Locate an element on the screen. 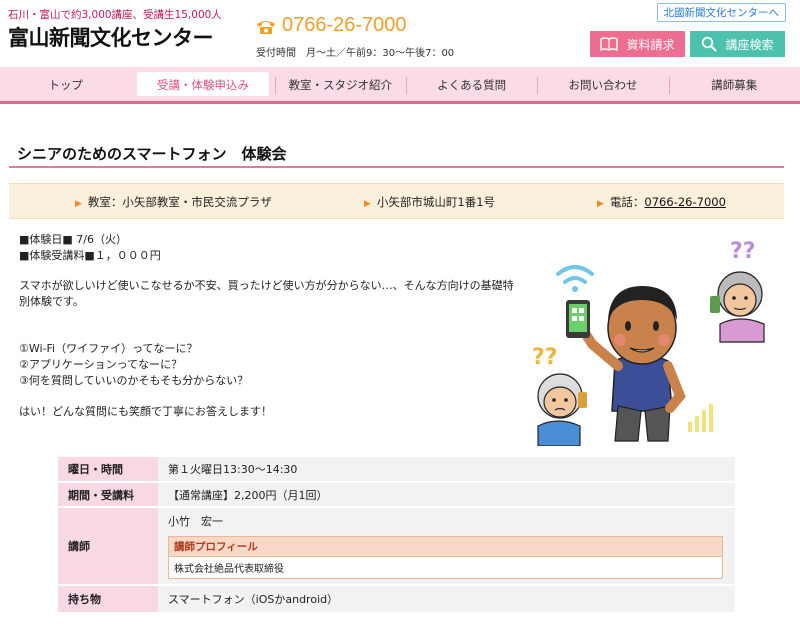 This screenshot has height=640, width=800. smartphone-seniors-illustration: ?? ?? is located at coordinates (648, 342).